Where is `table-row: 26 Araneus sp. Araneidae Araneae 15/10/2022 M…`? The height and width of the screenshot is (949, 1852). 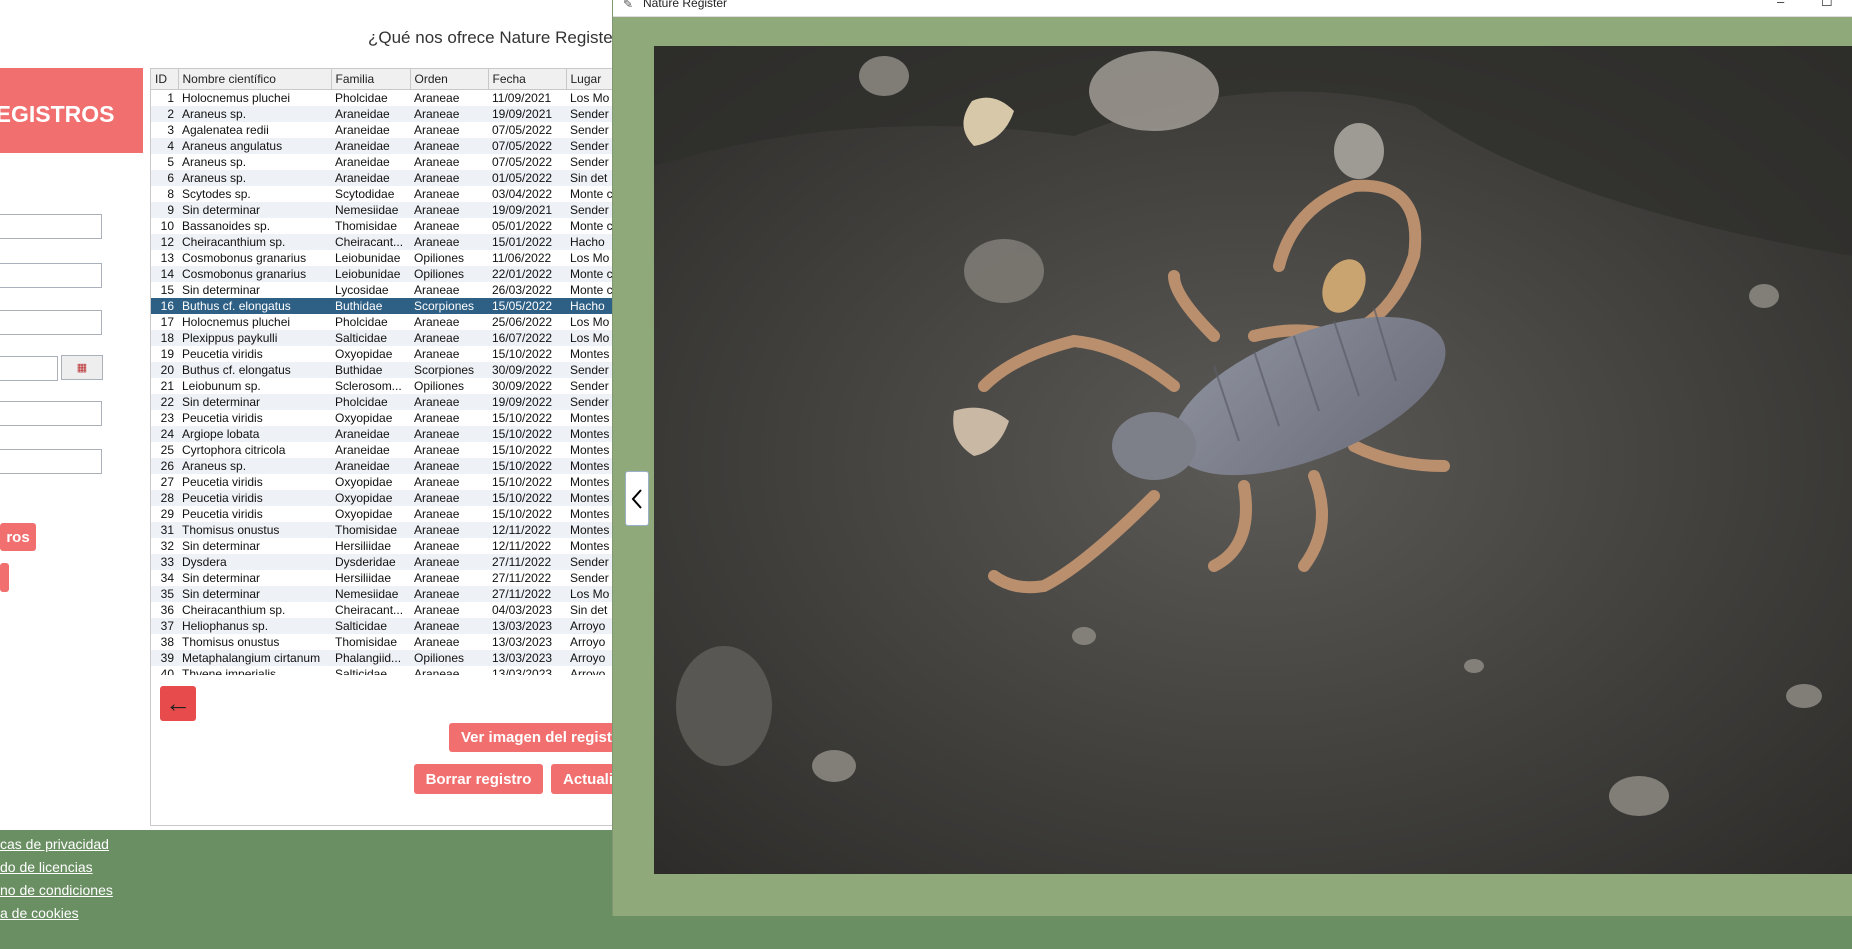
table-row: 26 Araneus sp. Araneidae Araneae 15/10/2022 M… is located at coordinates (383, 466).